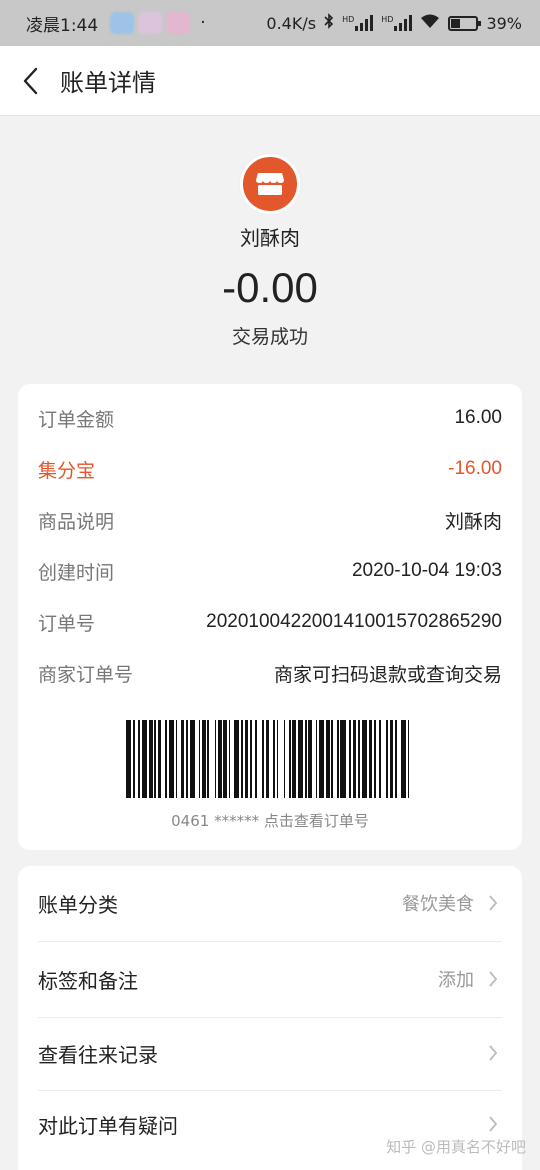 This screenshot has width=540, height=1170. What do you see at coordinates (270, 820) in the screenshot?
I see `barcode-caption: 0461 ****** 点击查看订单号` at bounding box center [270, 820].